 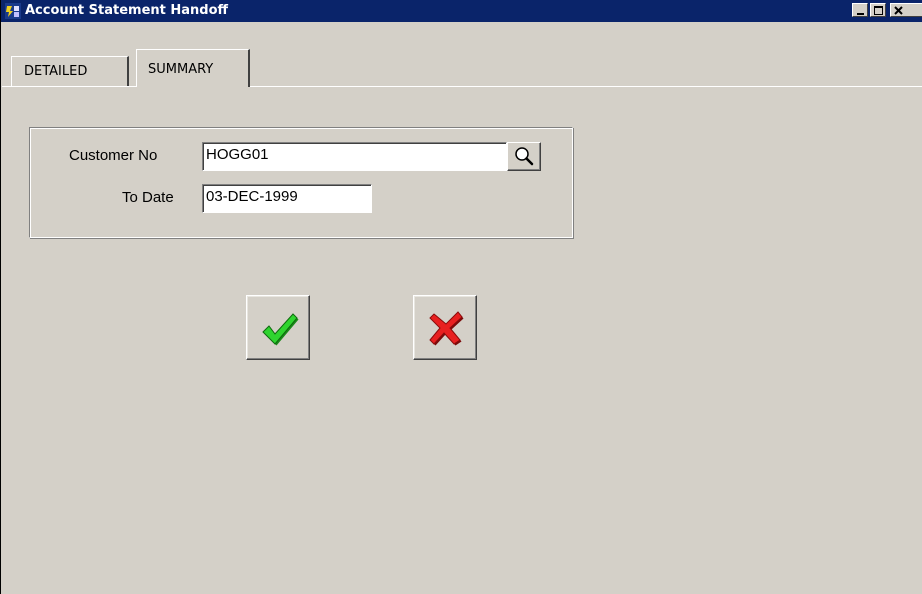 What do you see at coordinates (127, 10) in the screenshot?
I see `window-title: Account Statement Handoff` at bounding box center [127, 10].